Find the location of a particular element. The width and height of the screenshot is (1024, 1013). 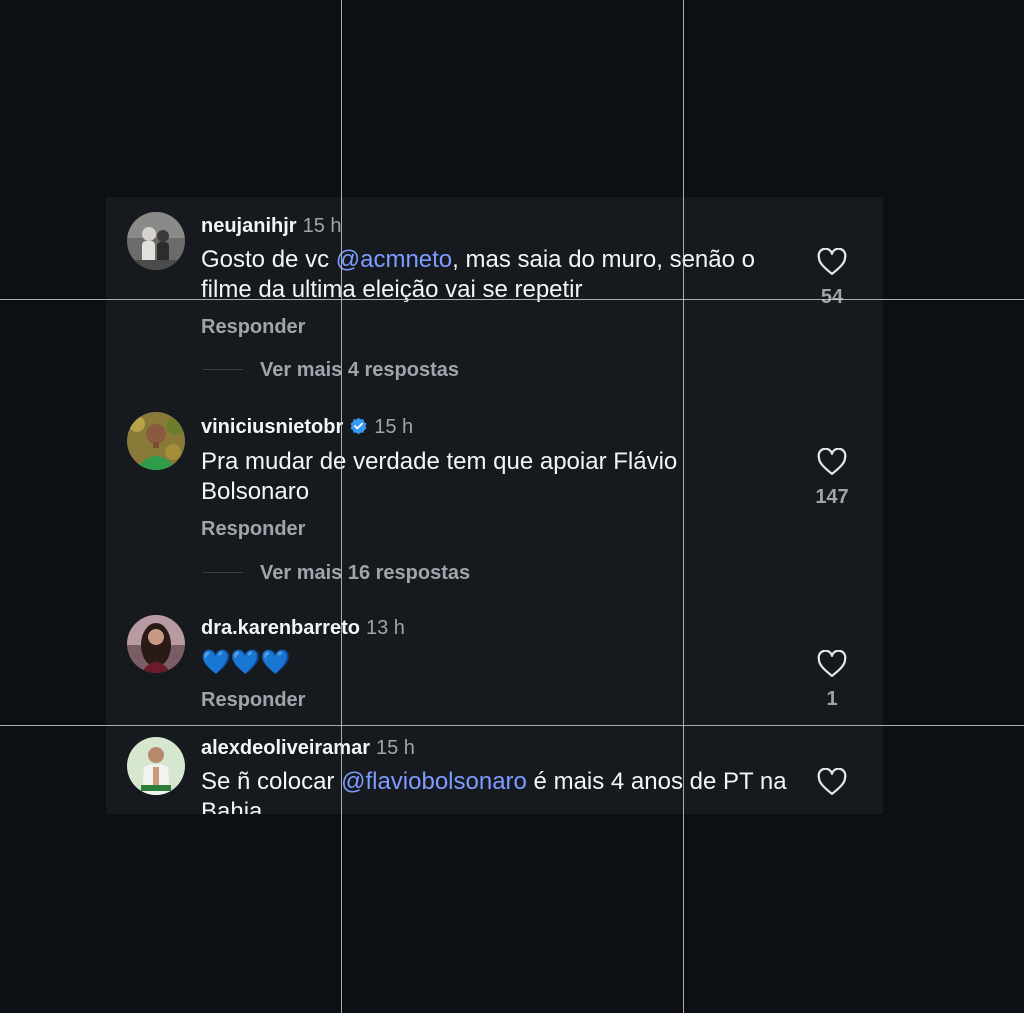

comment-meta: dra.karenbarreto 13 h is located at coordinates (303, 628).